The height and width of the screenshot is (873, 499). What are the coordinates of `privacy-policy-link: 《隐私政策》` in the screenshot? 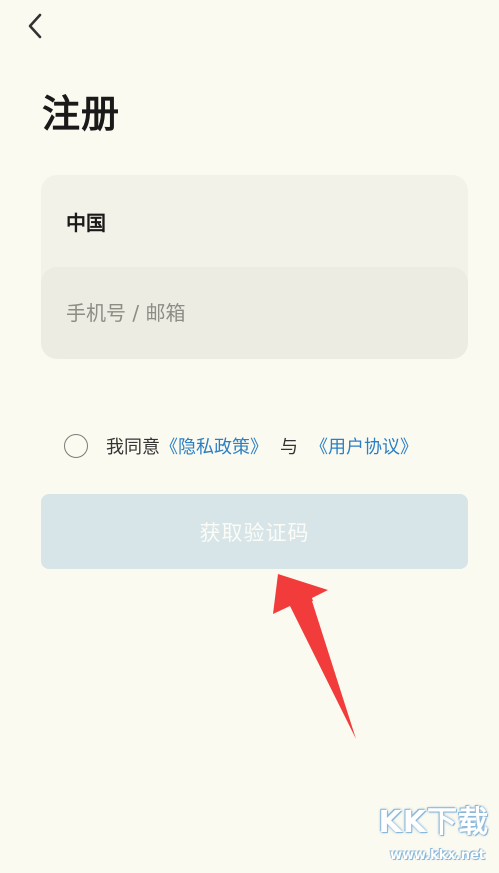 It's located at (214, 446).